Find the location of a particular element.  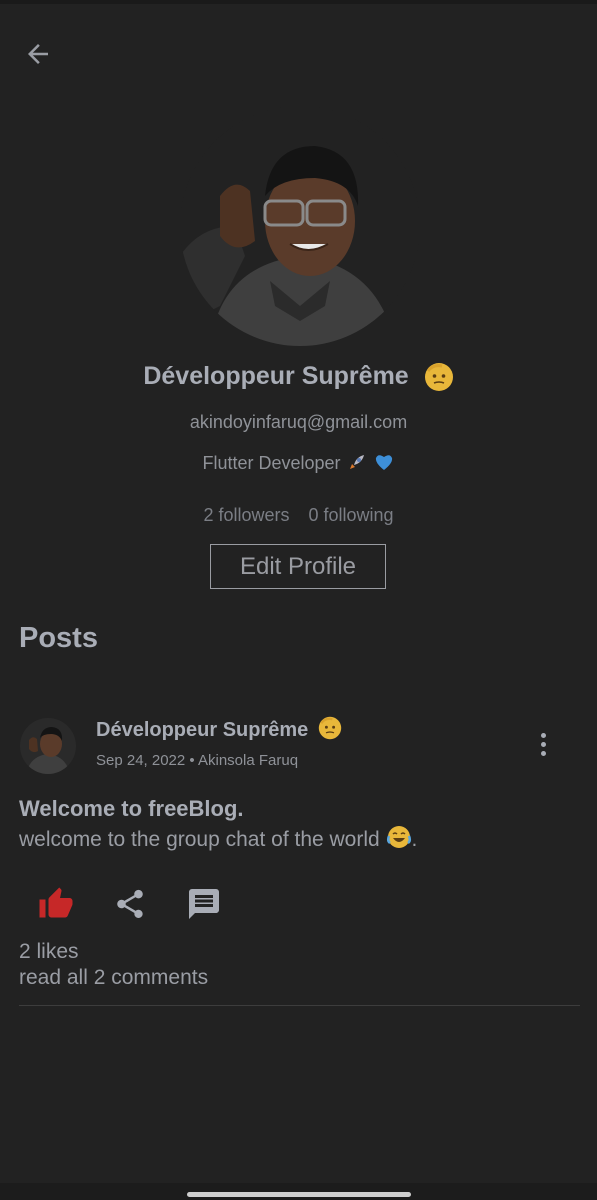

home-indicator is located at coordinates (299, 1194).